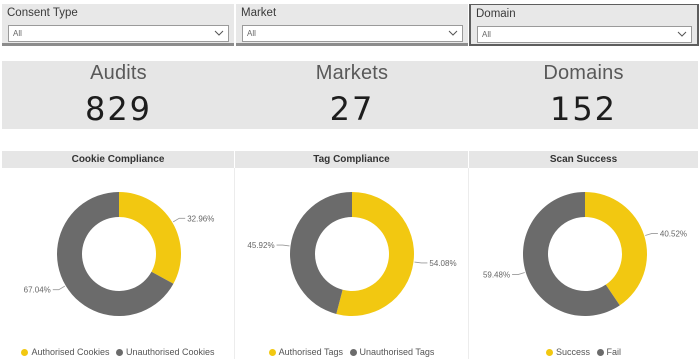 The width and height of the screenshot is (700, 359). Describe the element at coordinates (584, 34) in the screenshot. I see `domain-dropdown: All` at that location.